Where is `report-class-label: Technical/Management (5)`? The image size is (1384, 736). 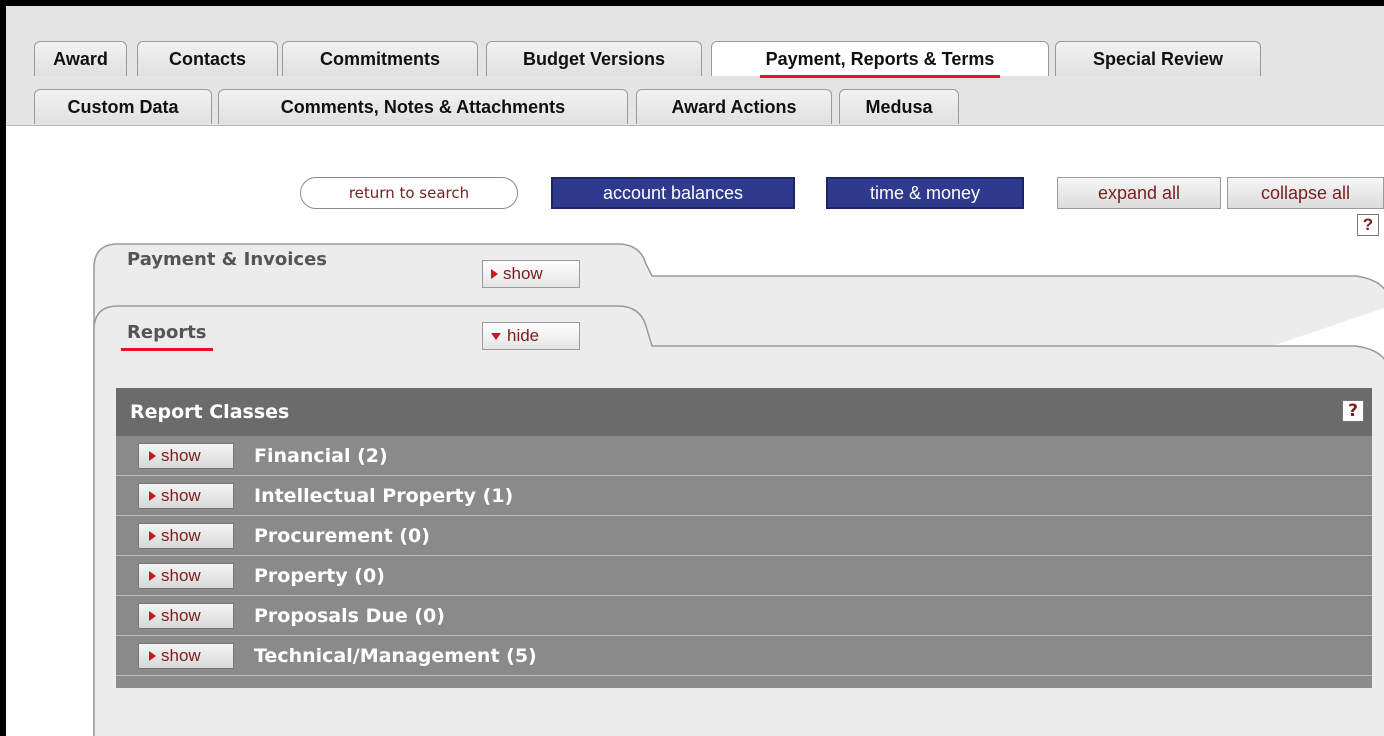 report-class-label: Technical/Management (5) is located at coordinates (395, 655).